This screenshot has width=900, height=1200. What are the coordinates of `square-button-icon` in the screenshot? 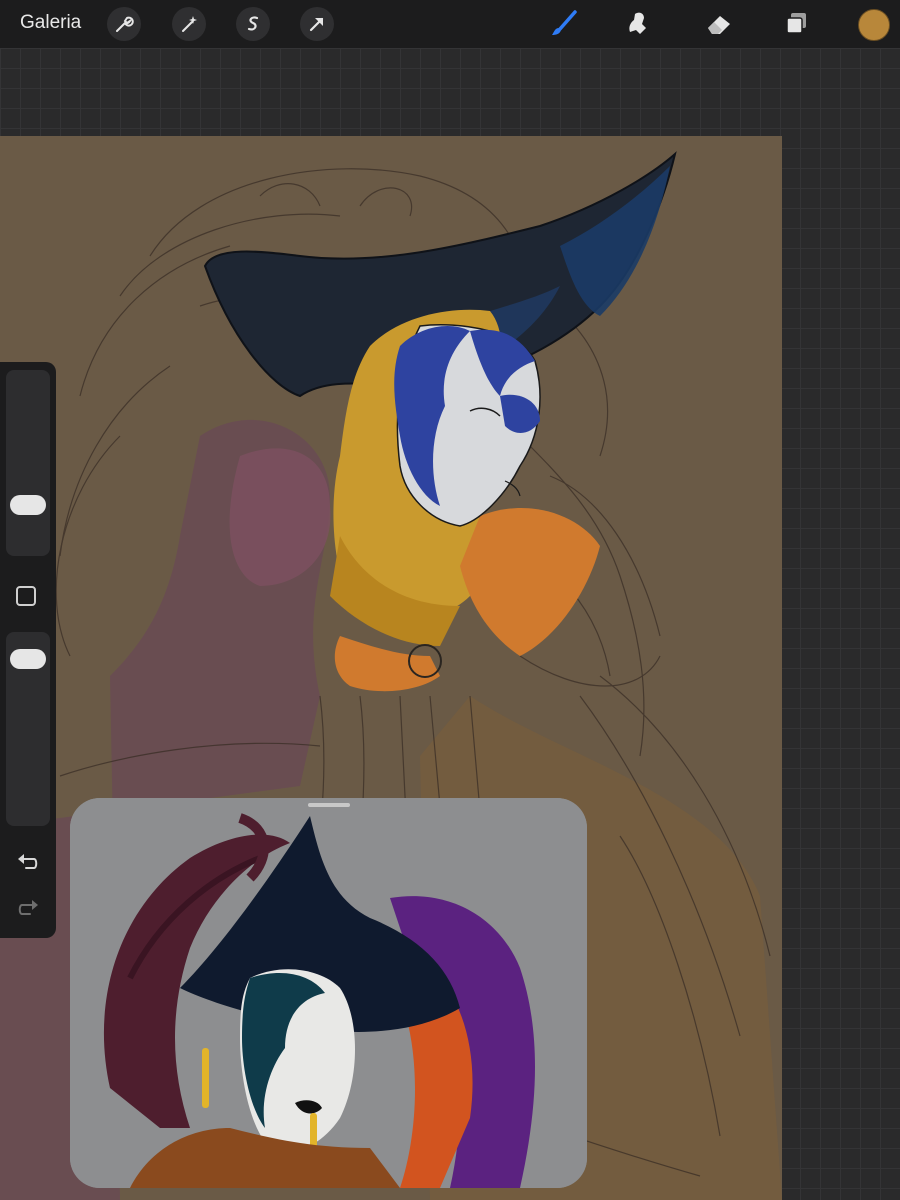 It's located at (26, 596).